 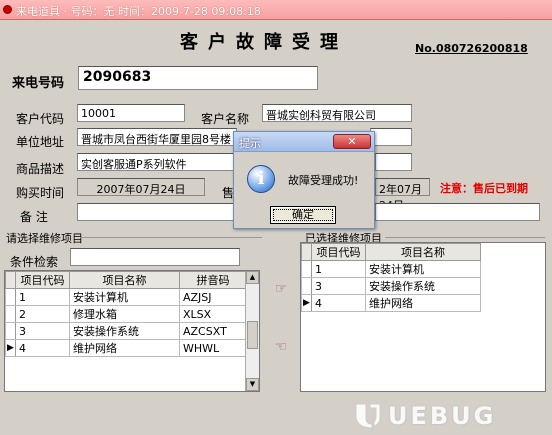 What do you see at coordinates (40, 193) in the screenshot?
I see `purchase-label: 购买时间` at bounding box center [40, 193].